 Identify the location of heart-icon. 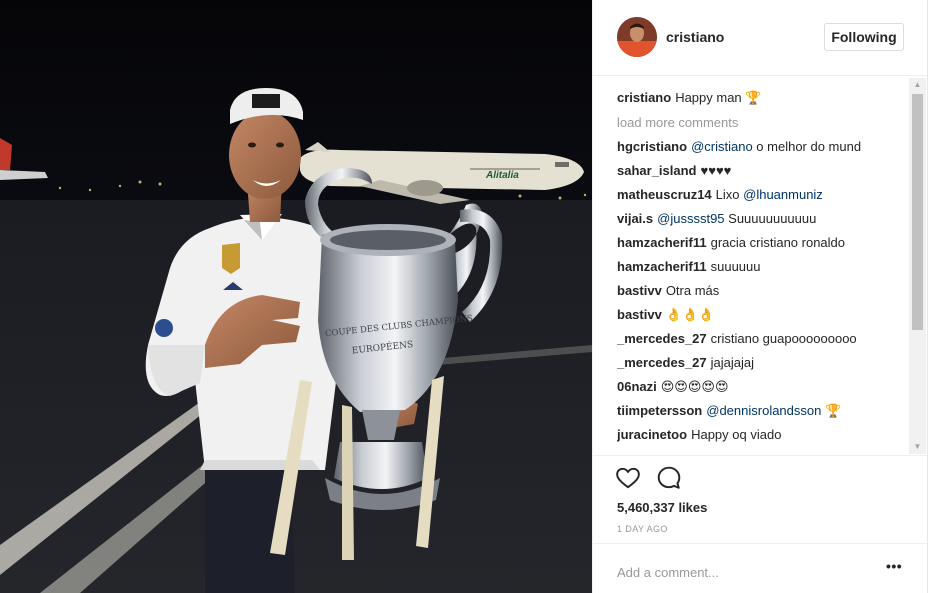
(628, 478).